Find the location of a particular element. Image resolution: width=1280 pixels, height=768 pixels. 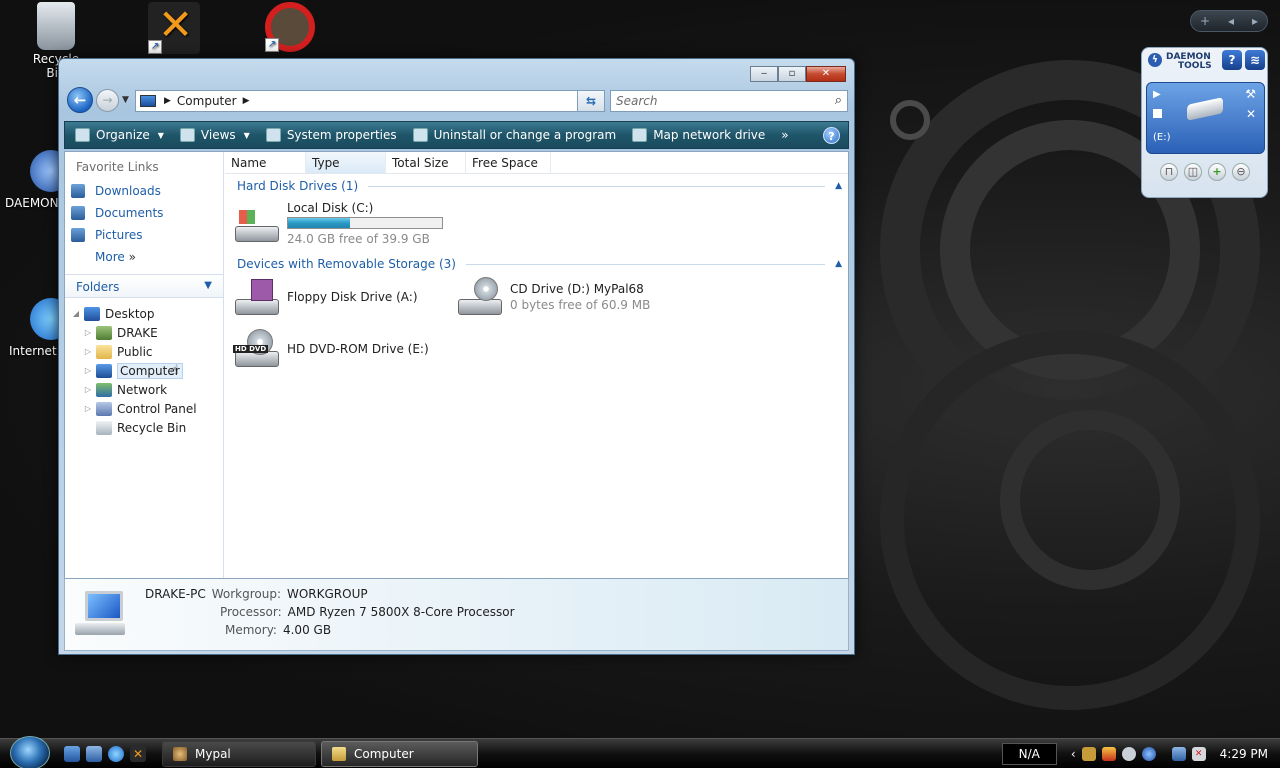

network-status-icon is located at coordinates (1178, 754).